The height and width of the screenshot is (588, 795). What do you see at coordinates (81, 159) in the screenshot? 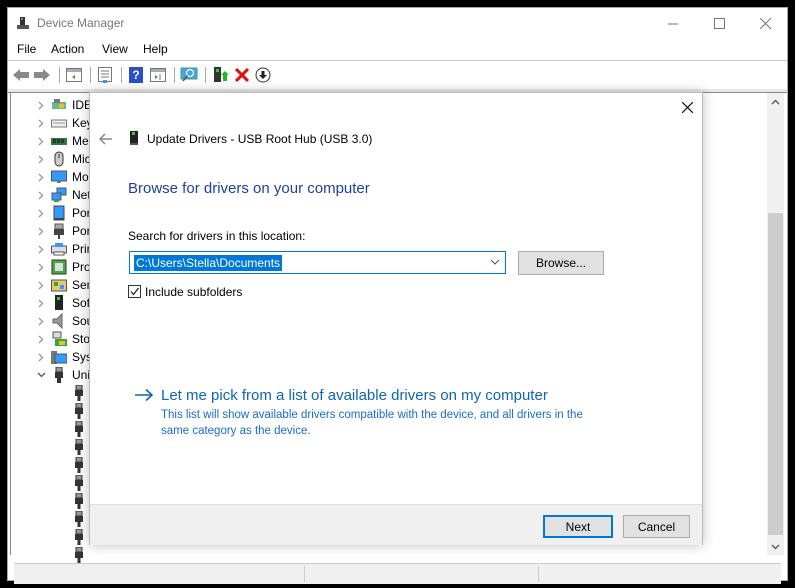
I see `tree-item-label: Mic` at bounding box center [81, 159].